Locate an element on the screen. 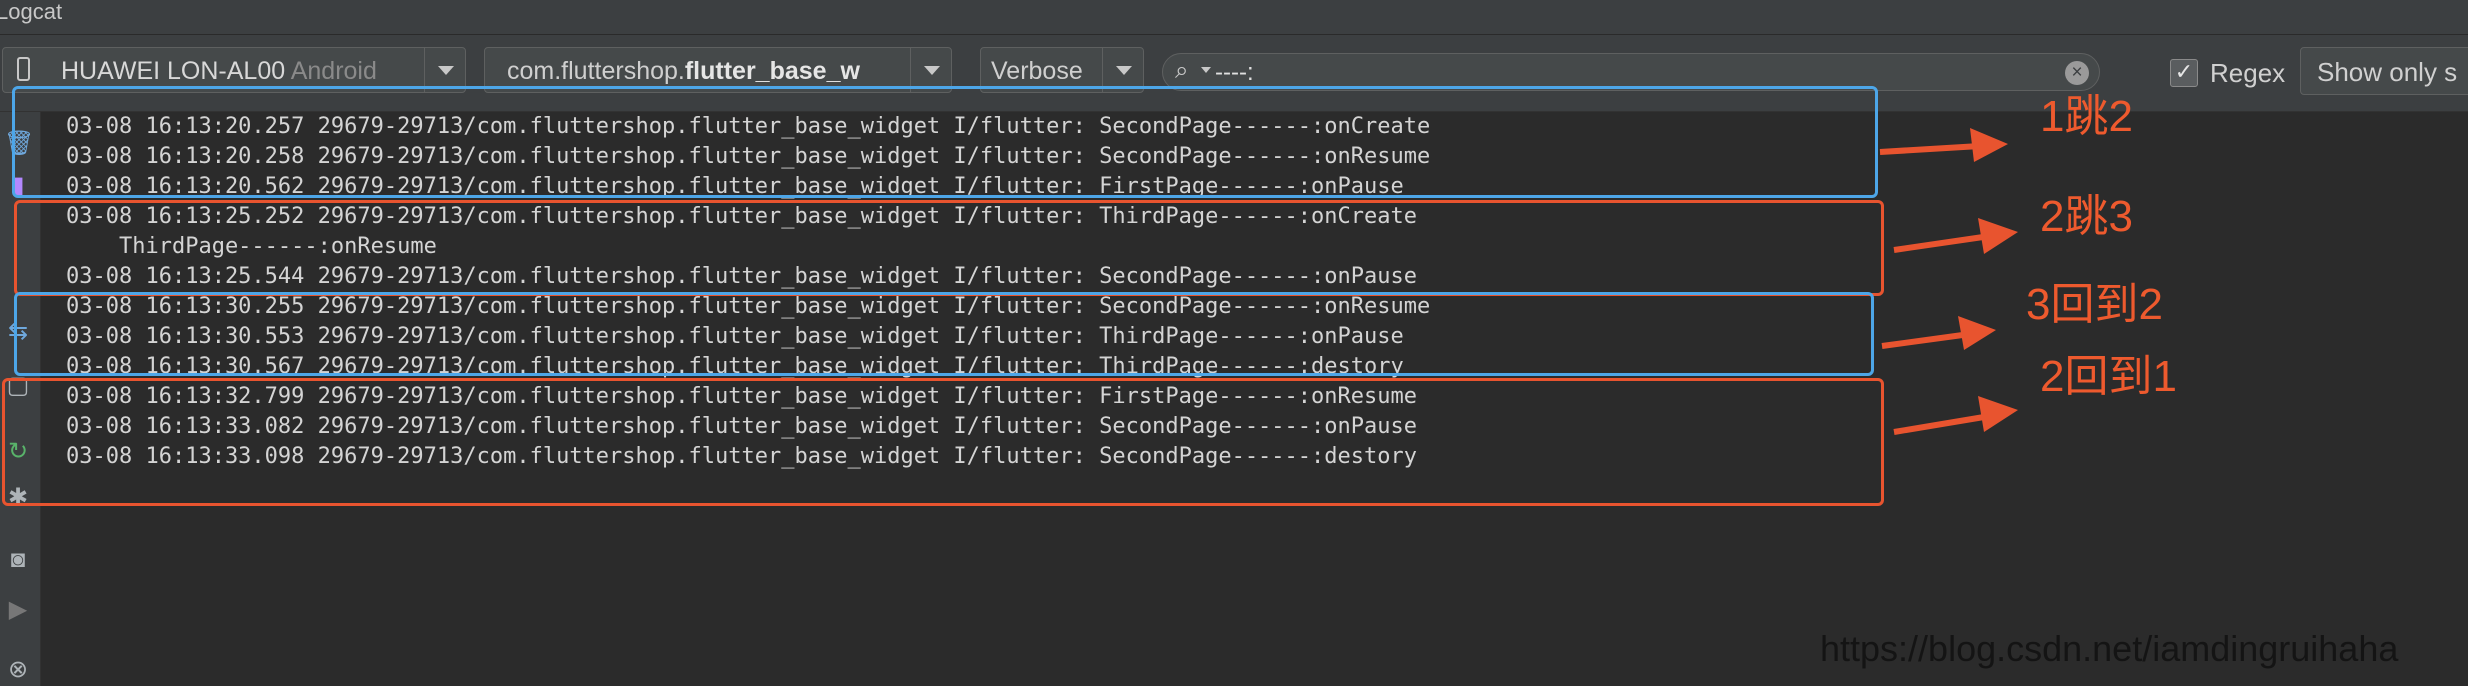 This screenshot has height=686, width=2468. device-name: HUAWEI LON-AL00 is located at coordinates (173, 71).